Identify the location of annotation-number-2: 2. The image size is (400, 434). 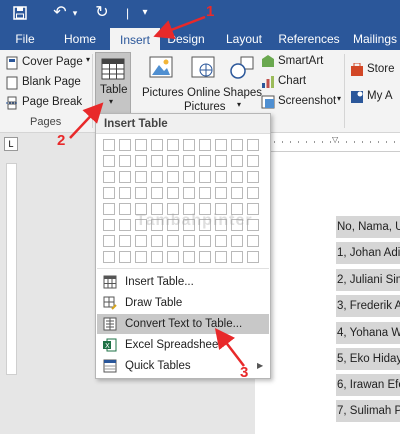
(61, 140).